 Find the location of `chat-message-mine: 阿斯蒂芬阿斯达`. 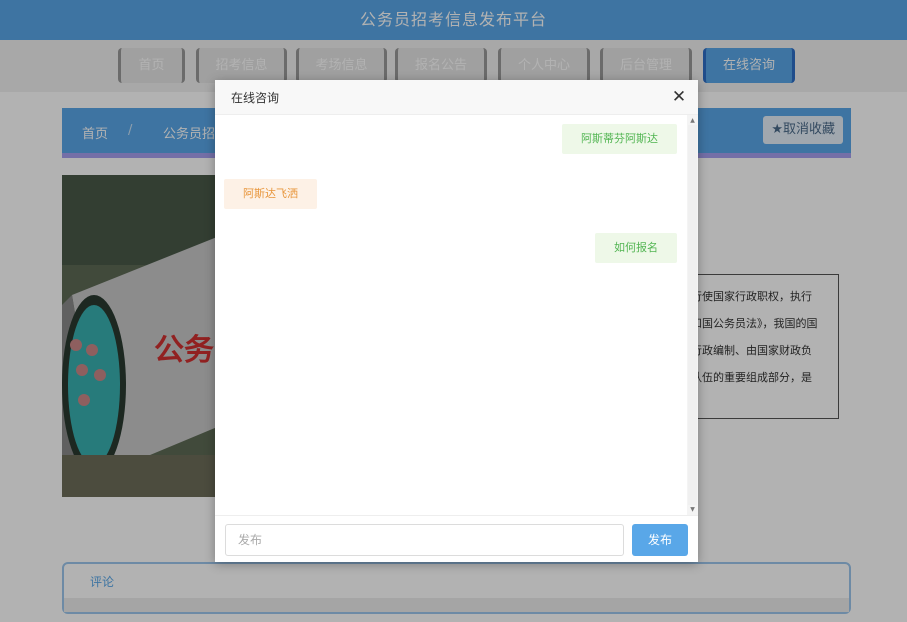

chat-message-mine: 阿斯蒂芬阿斯达 is located at coordinates (619, 139).